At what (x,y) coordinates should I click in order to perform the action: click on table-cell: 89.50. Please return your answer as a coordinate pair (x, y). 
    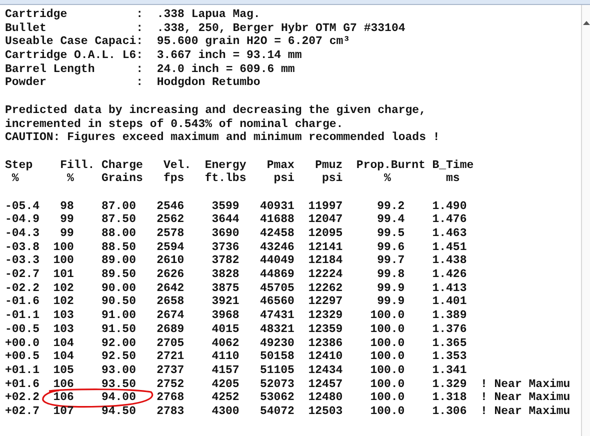
    Looking at the image, I should click on (118, 275).